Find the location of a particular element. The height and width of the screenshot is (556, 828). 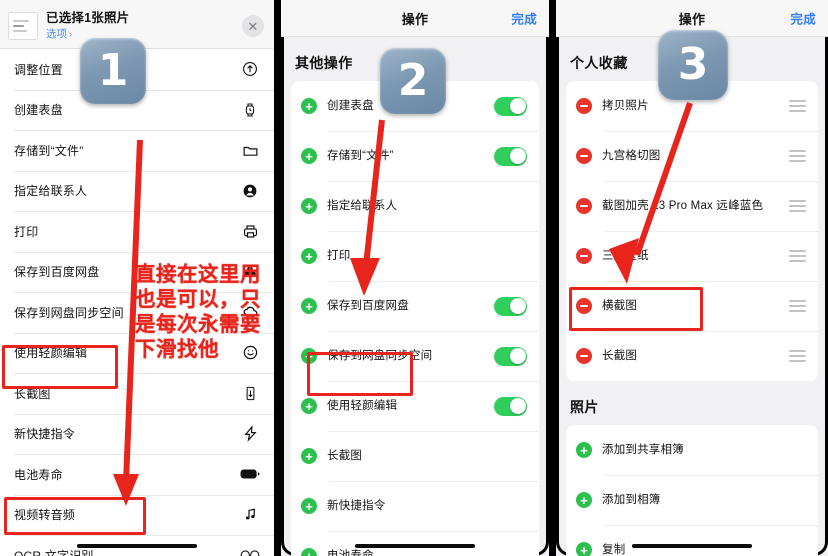

ocr-icon is located at coordinates (250, 549).